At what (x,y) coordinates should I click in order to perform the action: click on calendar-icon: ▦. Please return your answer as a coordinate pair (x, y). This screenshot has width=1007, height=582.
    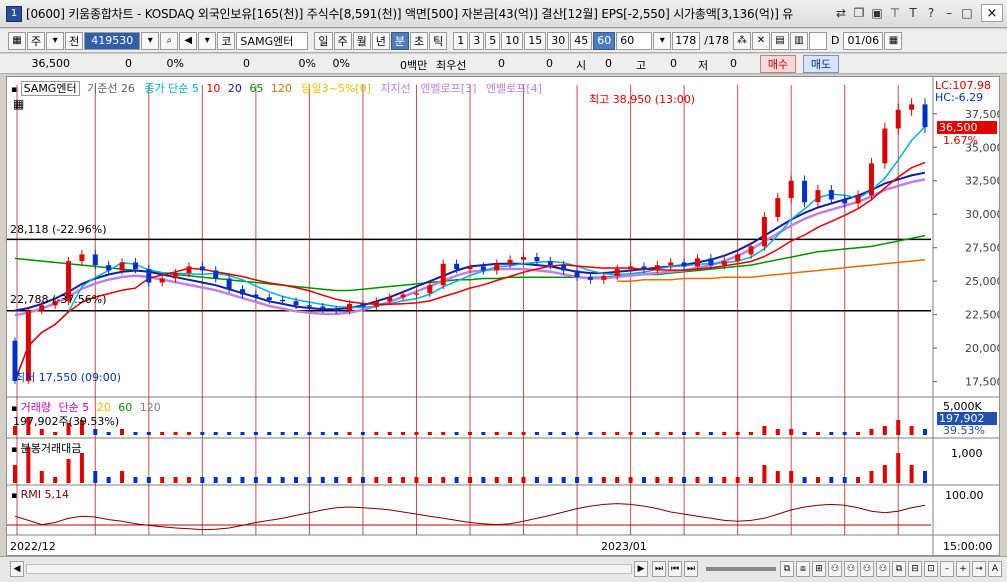
    Looking at the image, I should click on (893, 40).